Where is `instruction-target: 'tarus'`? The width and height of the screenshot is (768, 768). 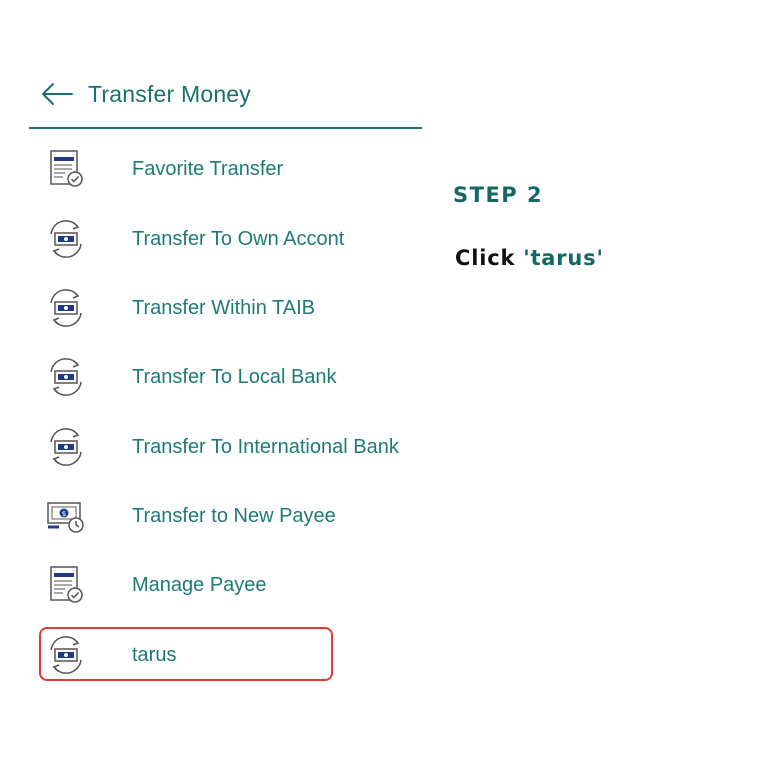 instruction-target: 'tarus' is located at coordinates (563, 258).